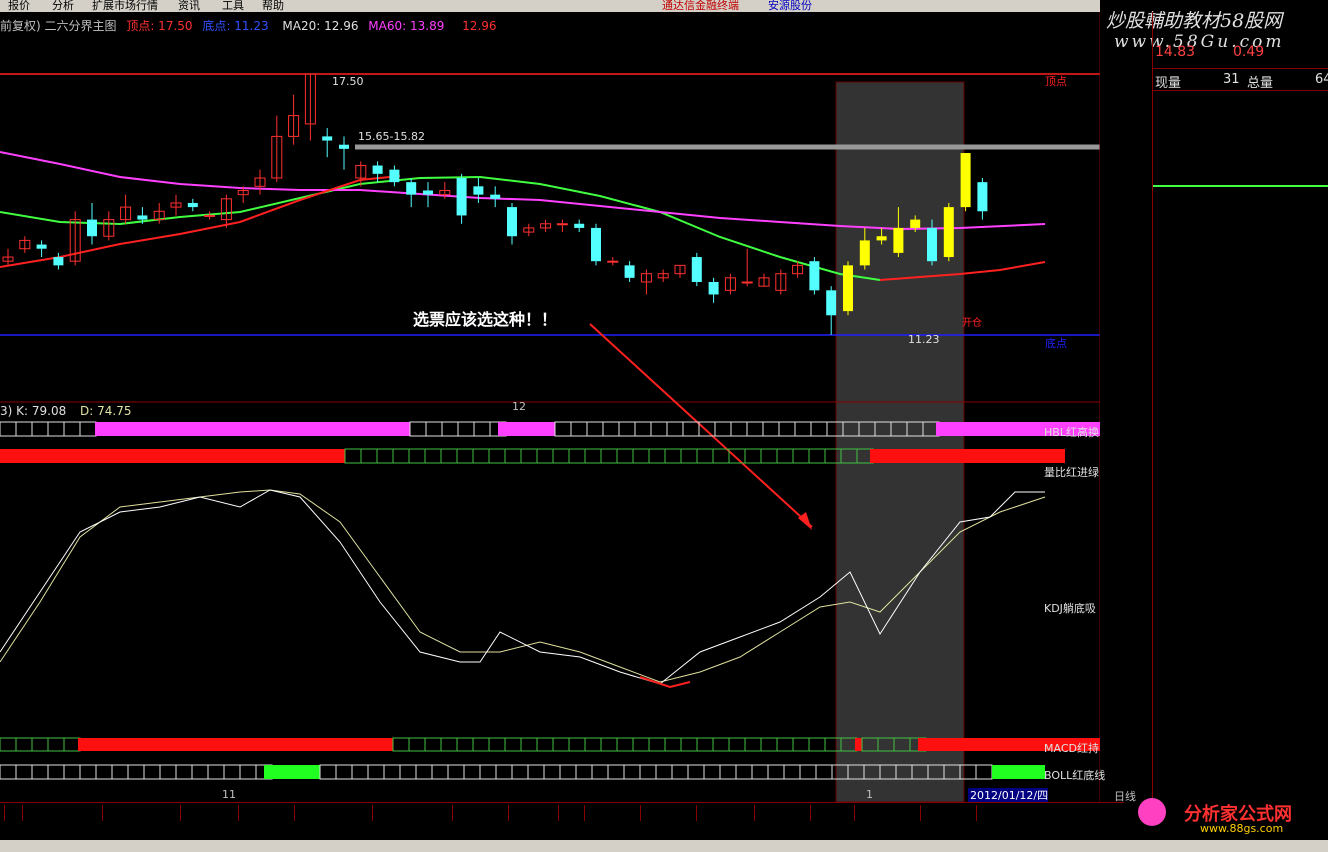  What do you see at coordinates (790, 6) in the screenshot?
I see `top-link-stock: 安源股份` at bounding box center [790, 6].